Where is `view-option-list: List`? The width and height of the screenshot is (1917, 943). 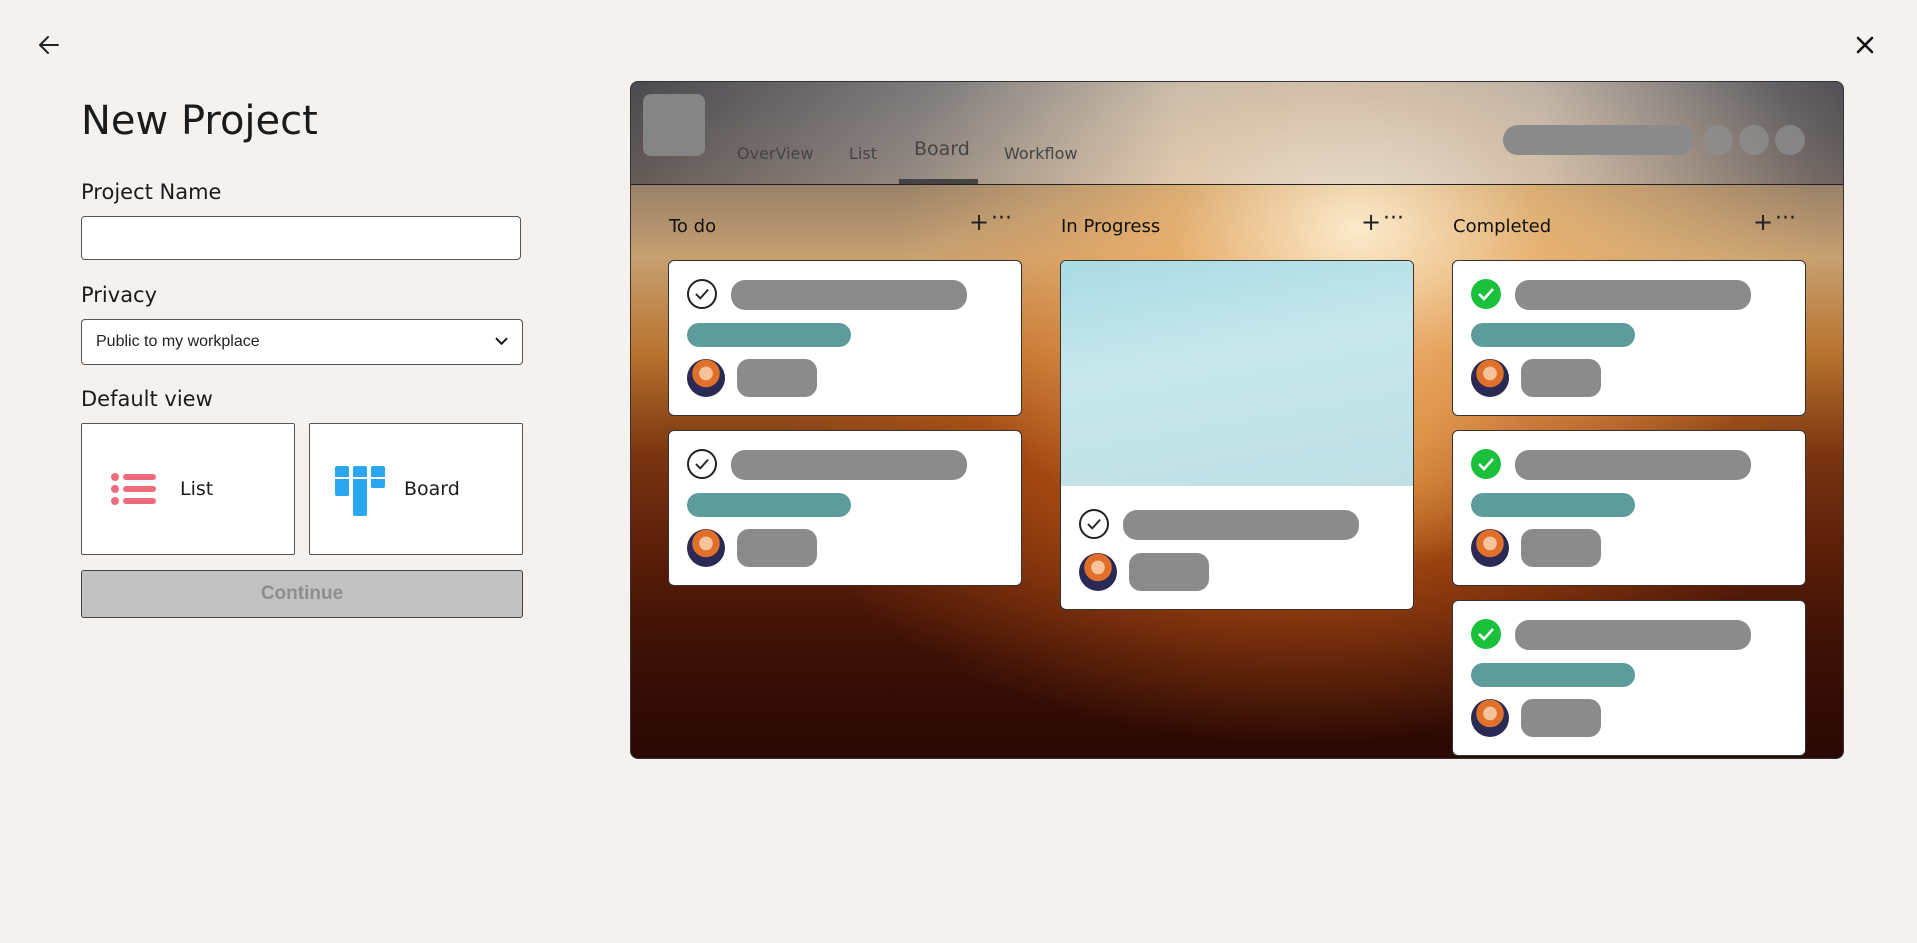
view-option-list: List is located at coordinates (188, 489).